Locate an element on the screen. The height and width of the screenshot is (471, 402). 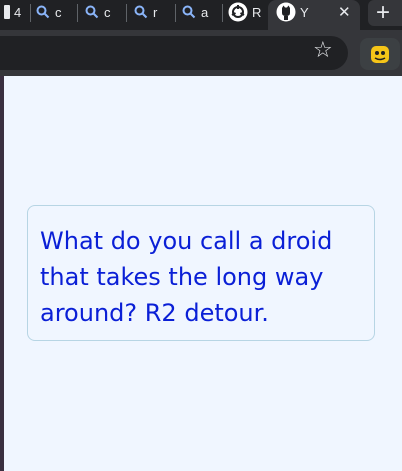
browser-toolbar: ☆ is located at coordinates (201, 53).